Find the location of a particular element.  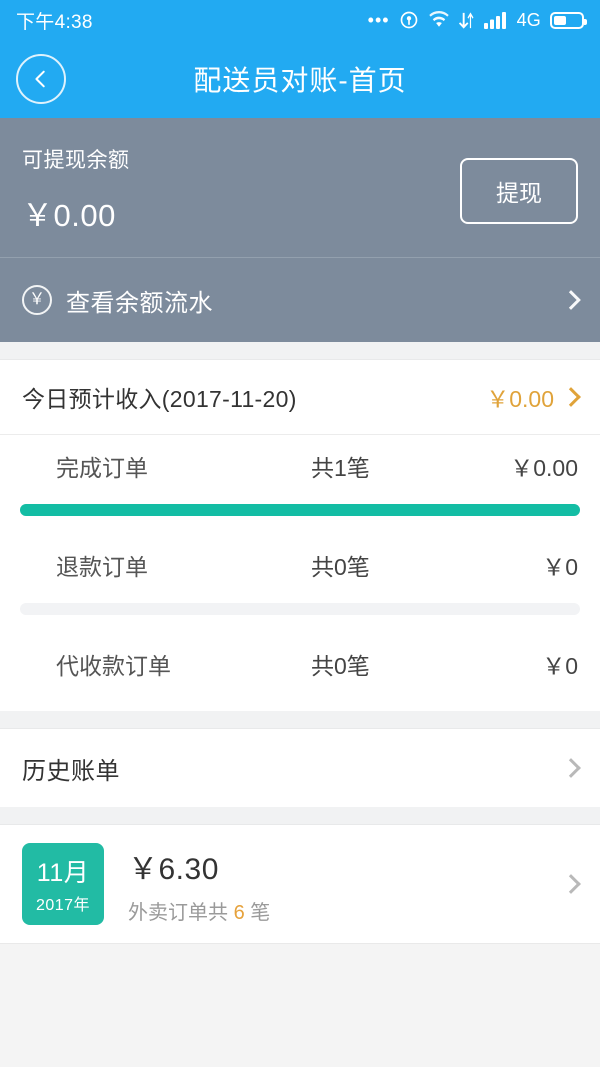

history-bills-label: 历史账单 is located at coordinates (71, 771).